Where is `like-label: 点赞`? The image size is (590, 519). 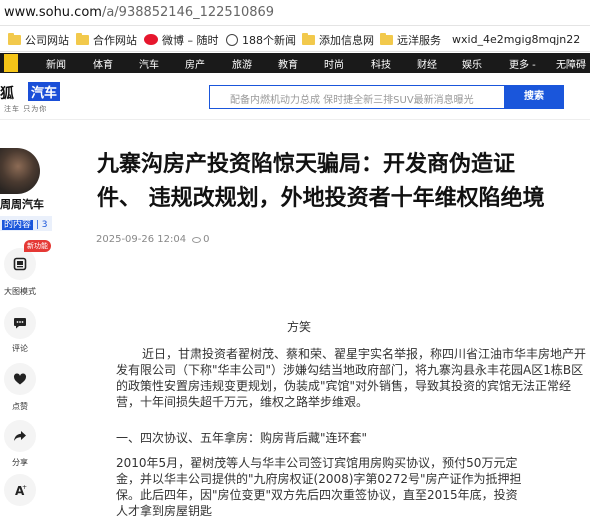 like-label: 点赞 is located at coordinates (20, 406).